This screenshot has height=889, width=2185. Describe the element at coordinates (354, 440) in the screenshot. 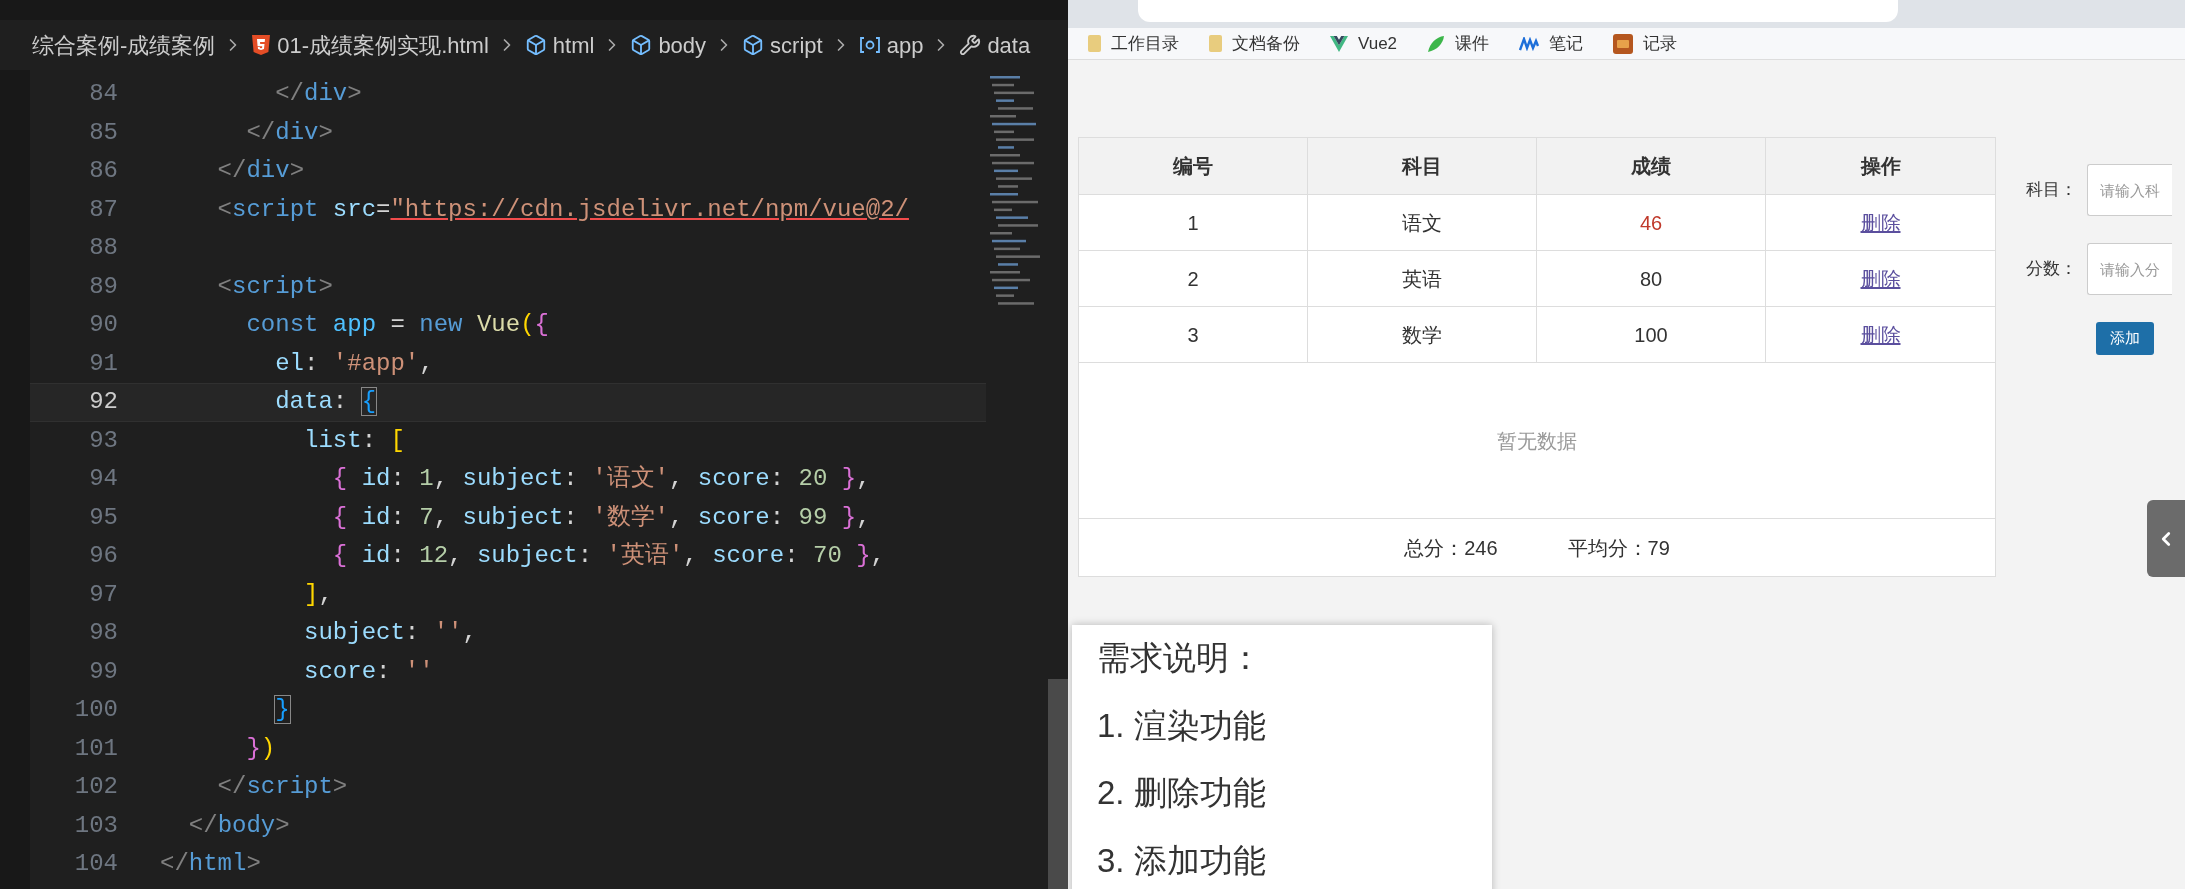

I see `code-line: list: [` at that location.